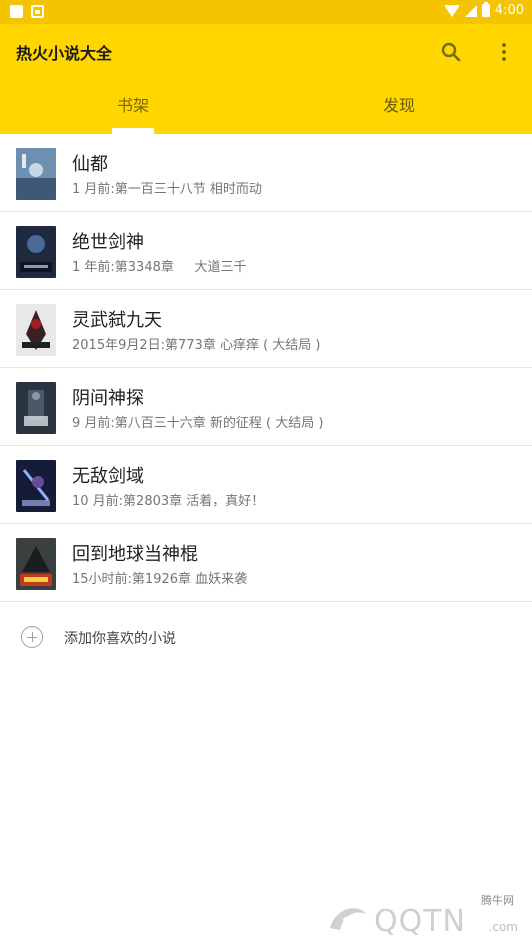 Image resolution: width=532 pixels, height=946 pixels. Describe the element at coordinates (90, 164) in the screenshot. I see `book-title: 仙都` at that location.